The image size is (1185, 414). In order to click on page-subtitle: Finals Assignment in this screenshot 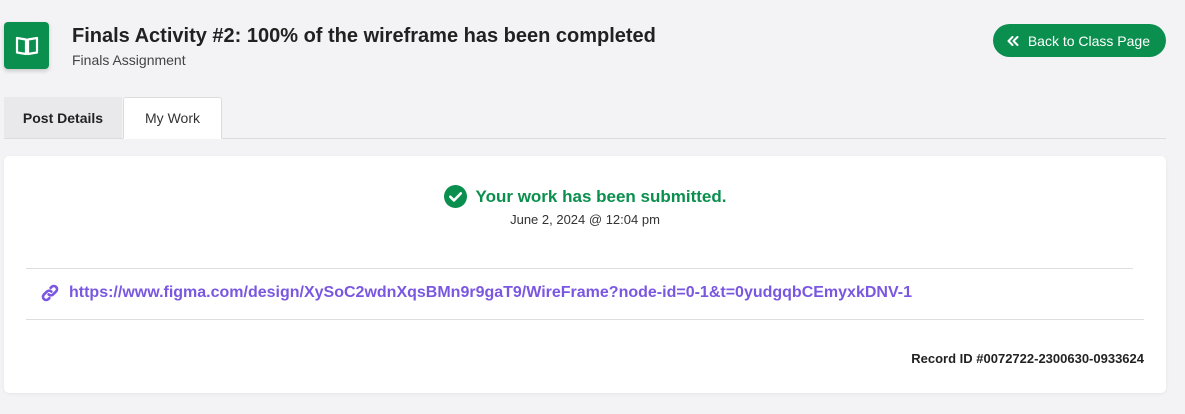, I will do `click(129, 60)`.